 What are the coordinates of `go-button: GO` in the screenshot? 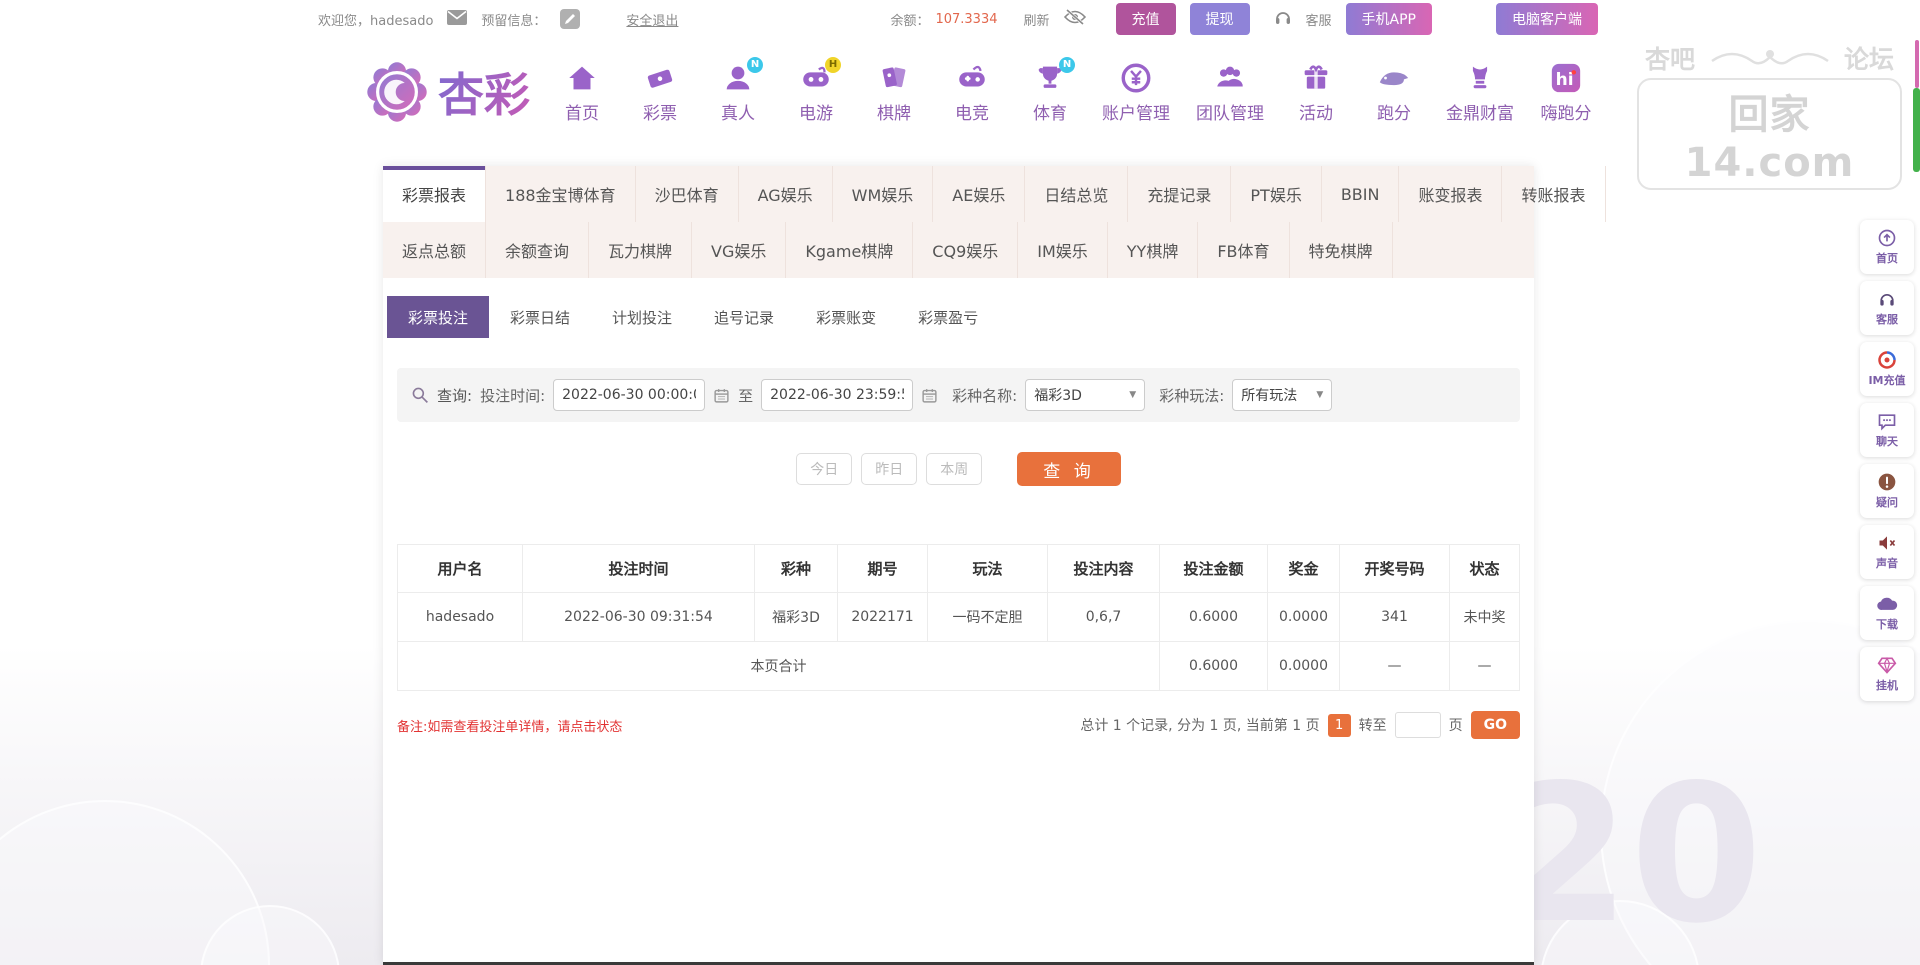 It's located at (1495, 725).